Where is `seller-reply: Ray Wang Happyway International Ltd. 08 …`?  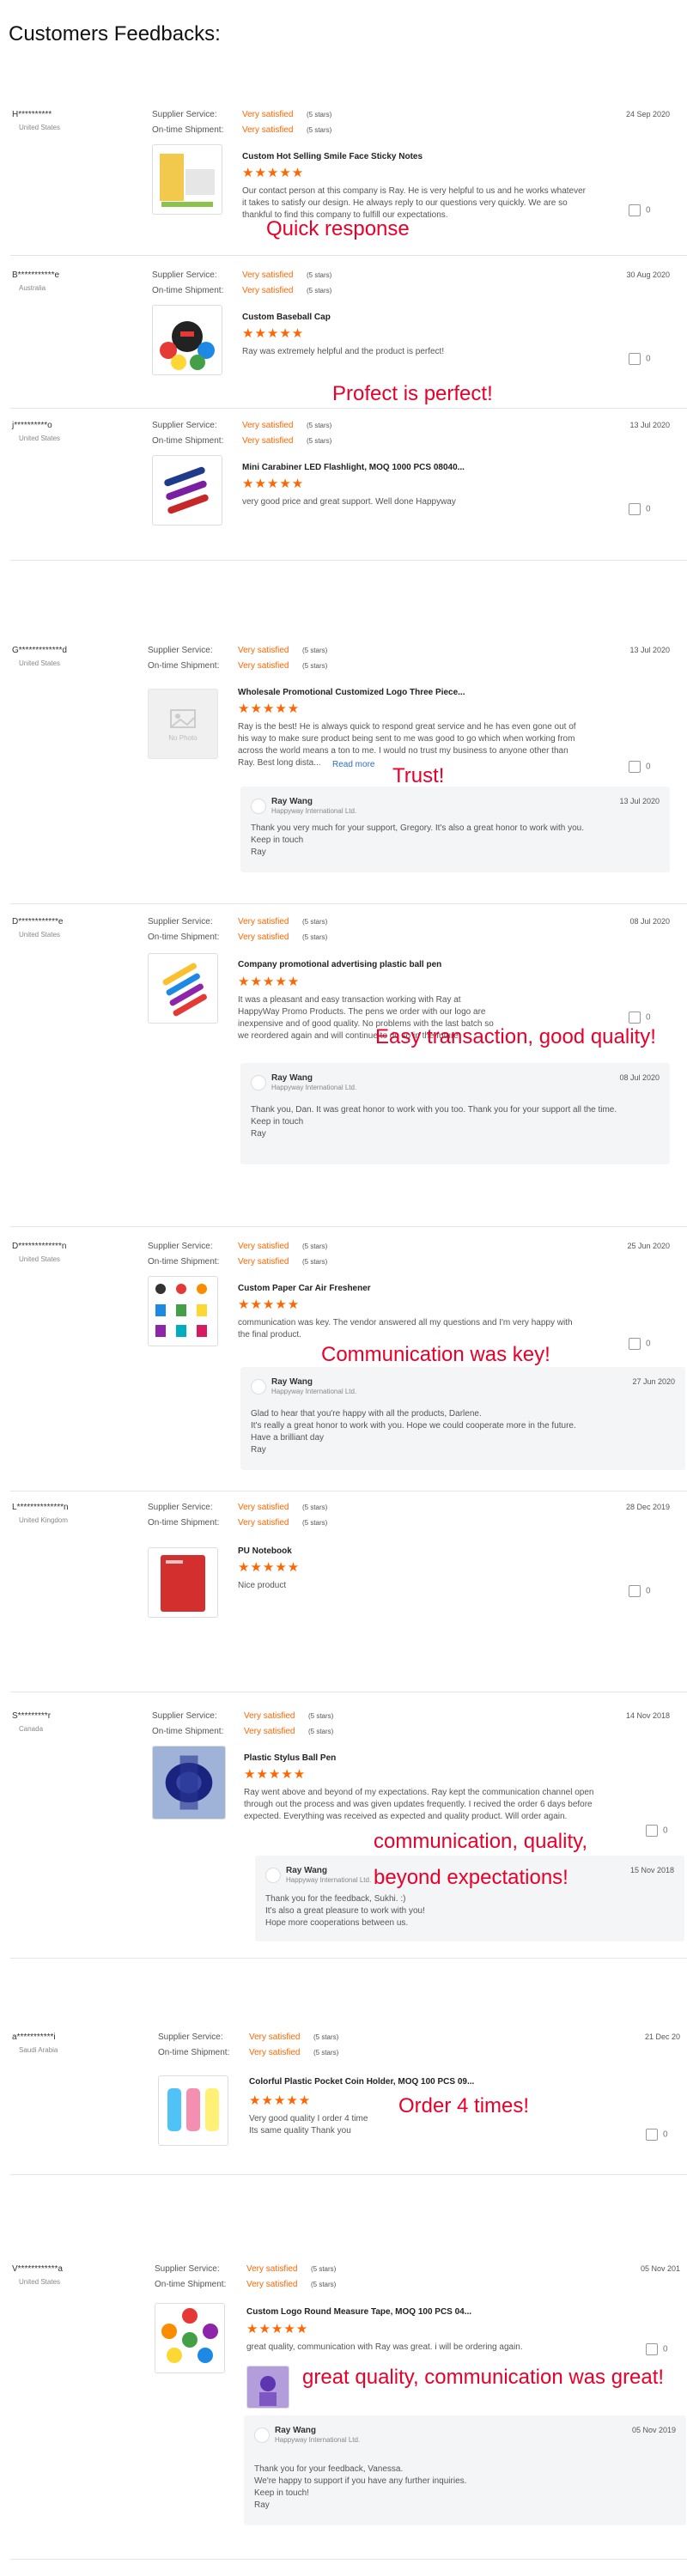
seller-reply: Ray Wang Happyway International Ltd. 08 … is located at coordinates (455, 1113).